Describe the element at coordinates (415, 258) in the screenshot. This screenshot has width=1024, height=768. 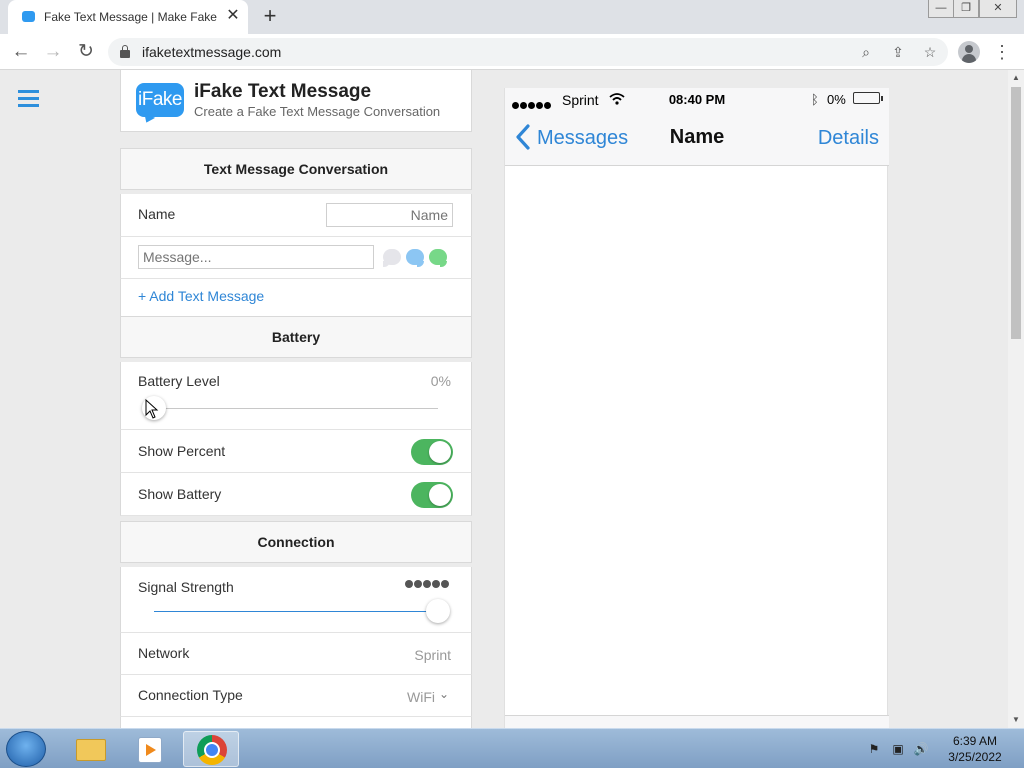
I see `imessage-bubble-icon` at that location.